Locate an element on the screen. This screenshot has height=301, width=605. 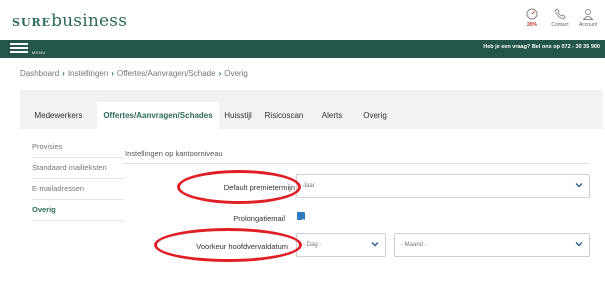
premietermijn-select: Jaar is located at coordinates (443, 186).